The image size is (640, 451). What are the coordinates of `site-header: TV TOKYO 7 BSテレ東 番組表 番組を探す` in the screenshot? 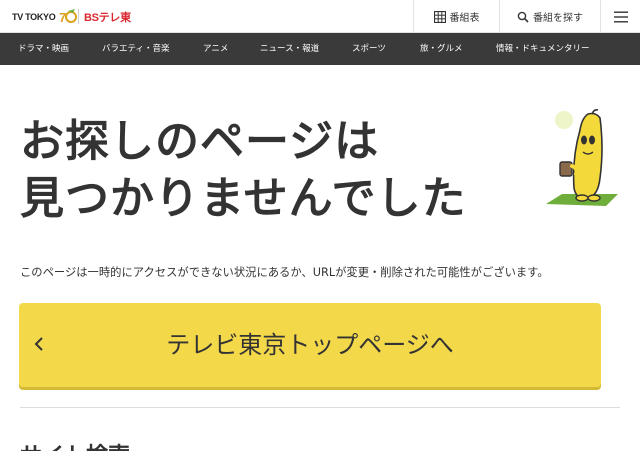 It's located at (320, 16).